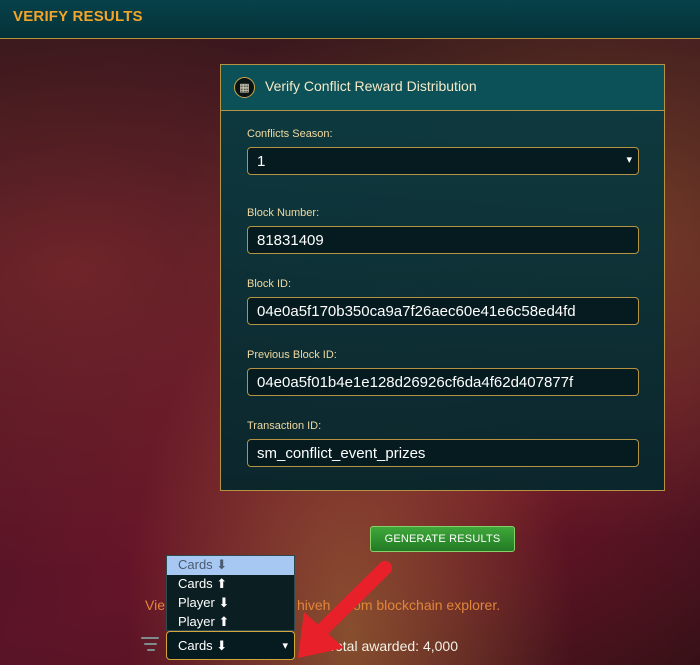 This screenshot has width=700, height=665. Describe the element at coordinates (443, 240) in the screenshot. I see `block-number-field: 81831409` at that location.